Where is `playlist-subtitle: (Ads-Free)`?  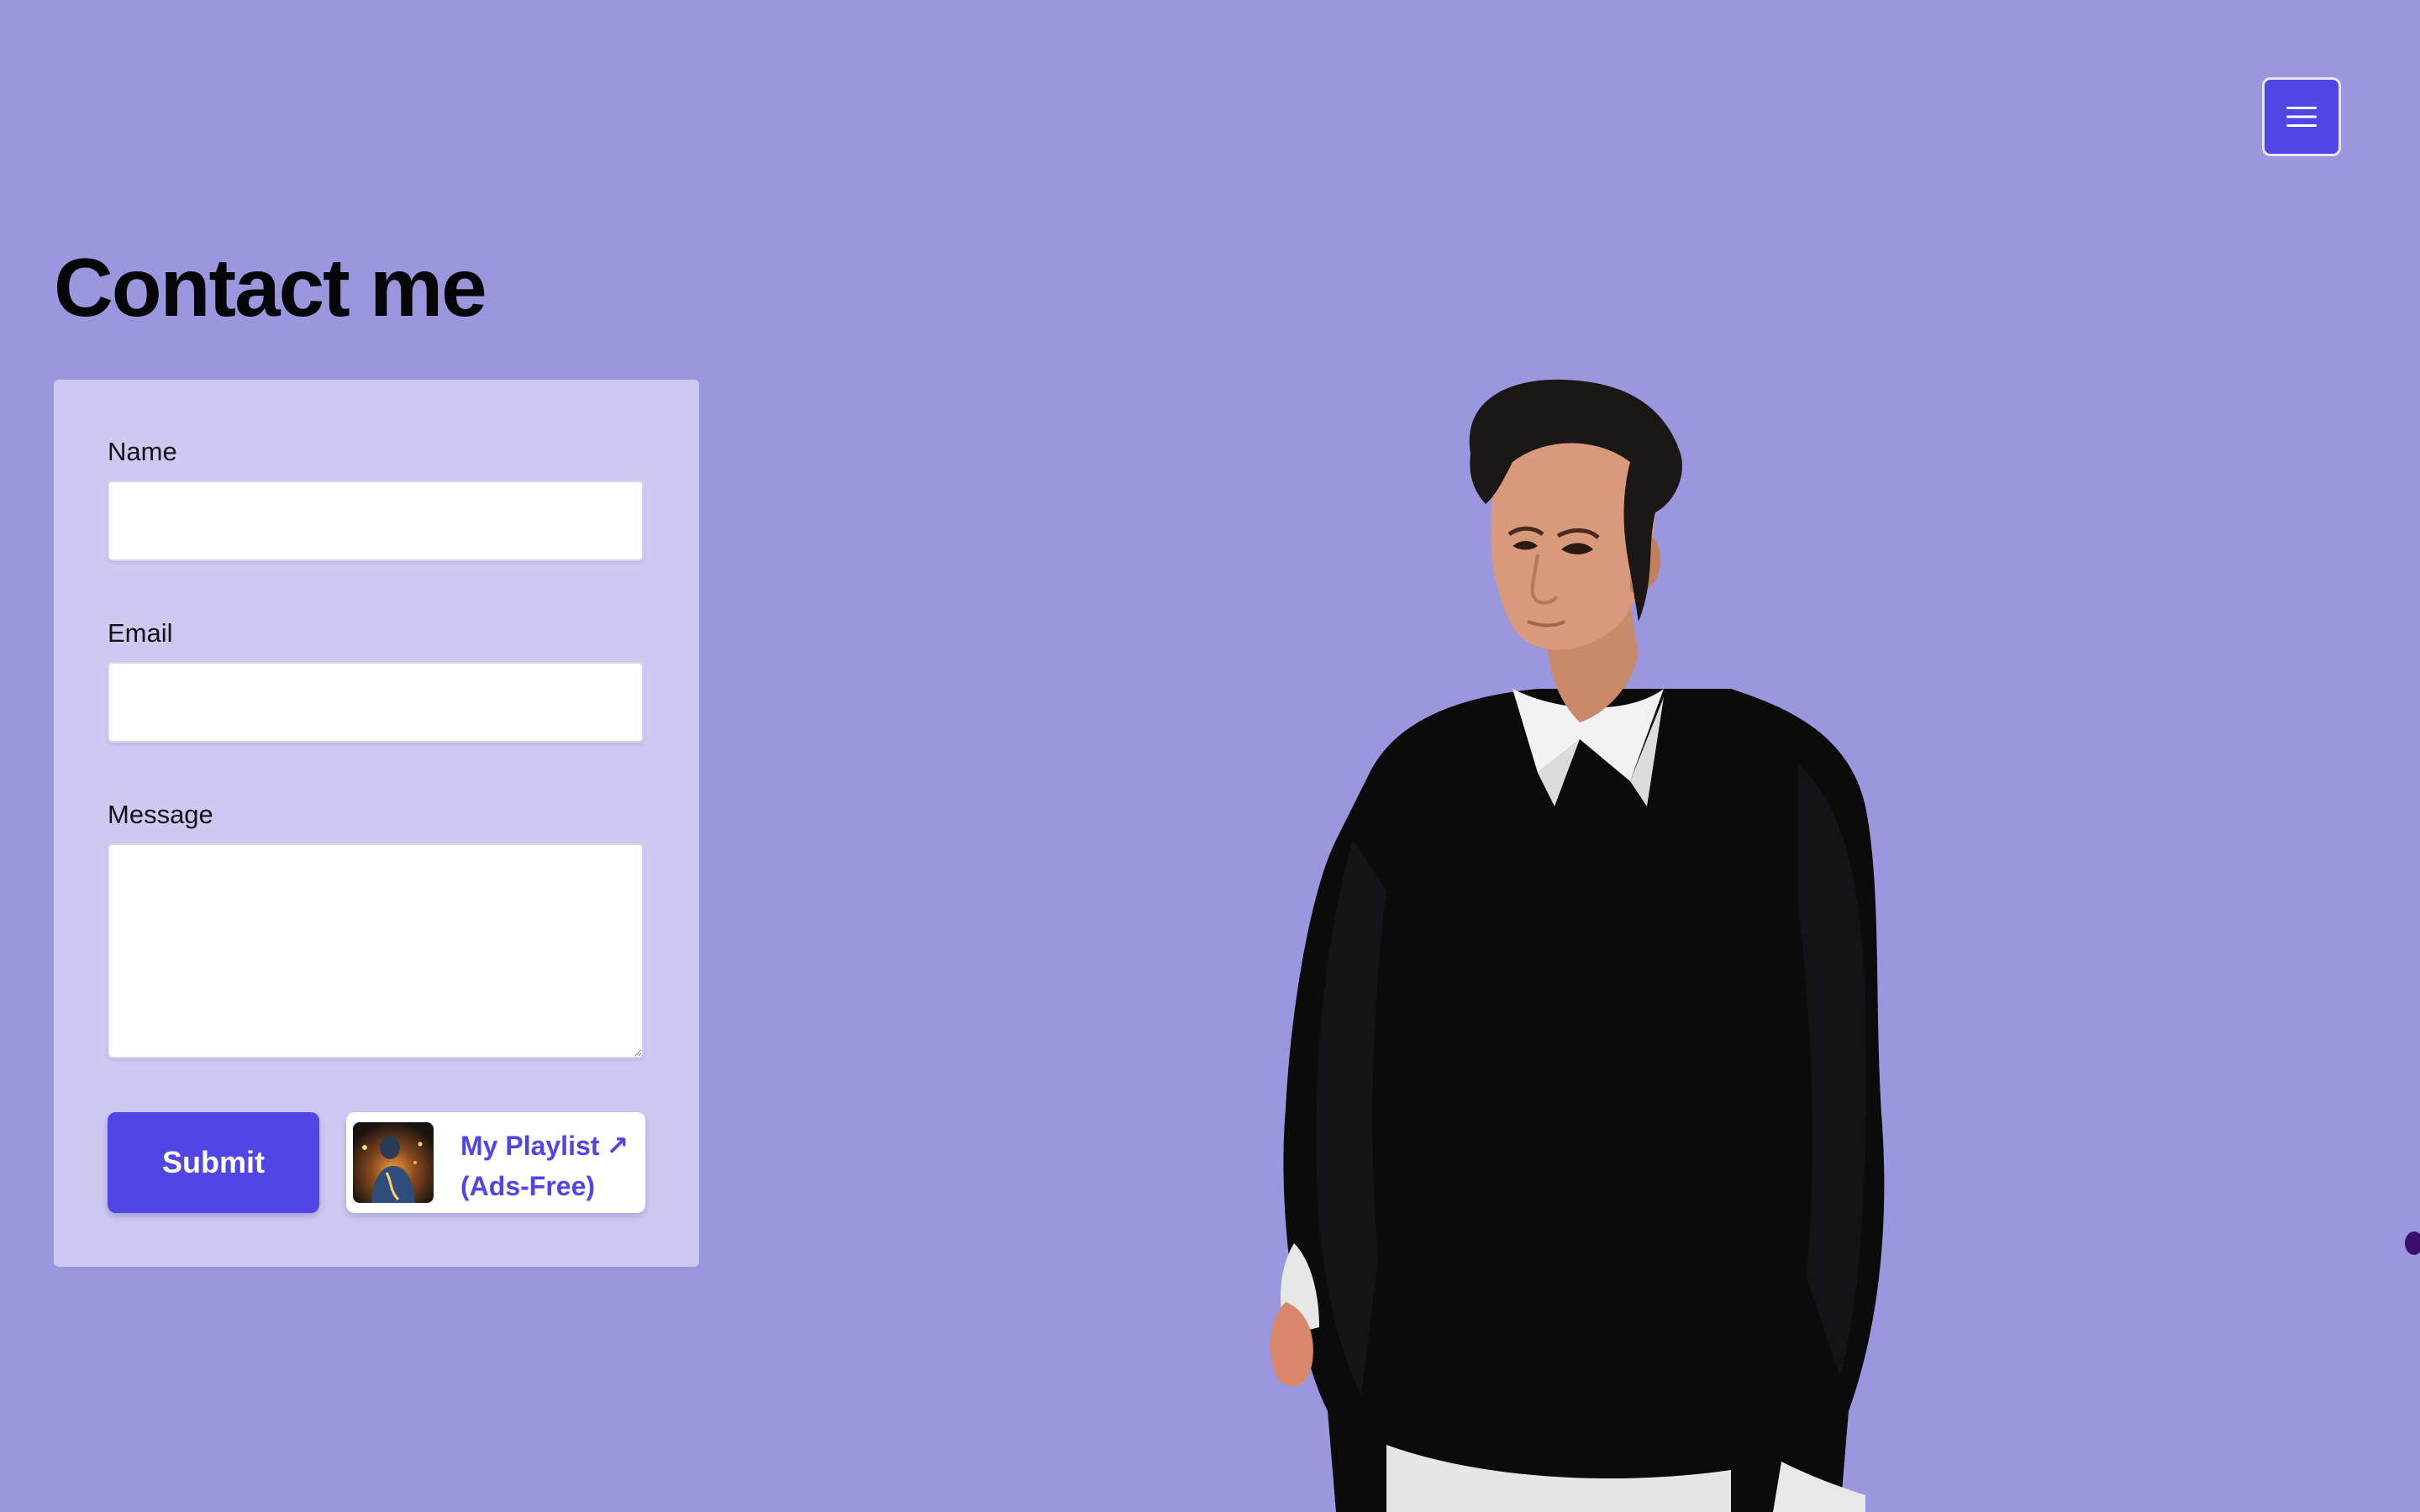 playlist-subtitle: (Ads-Free) is located at coordinates (528, 1186).